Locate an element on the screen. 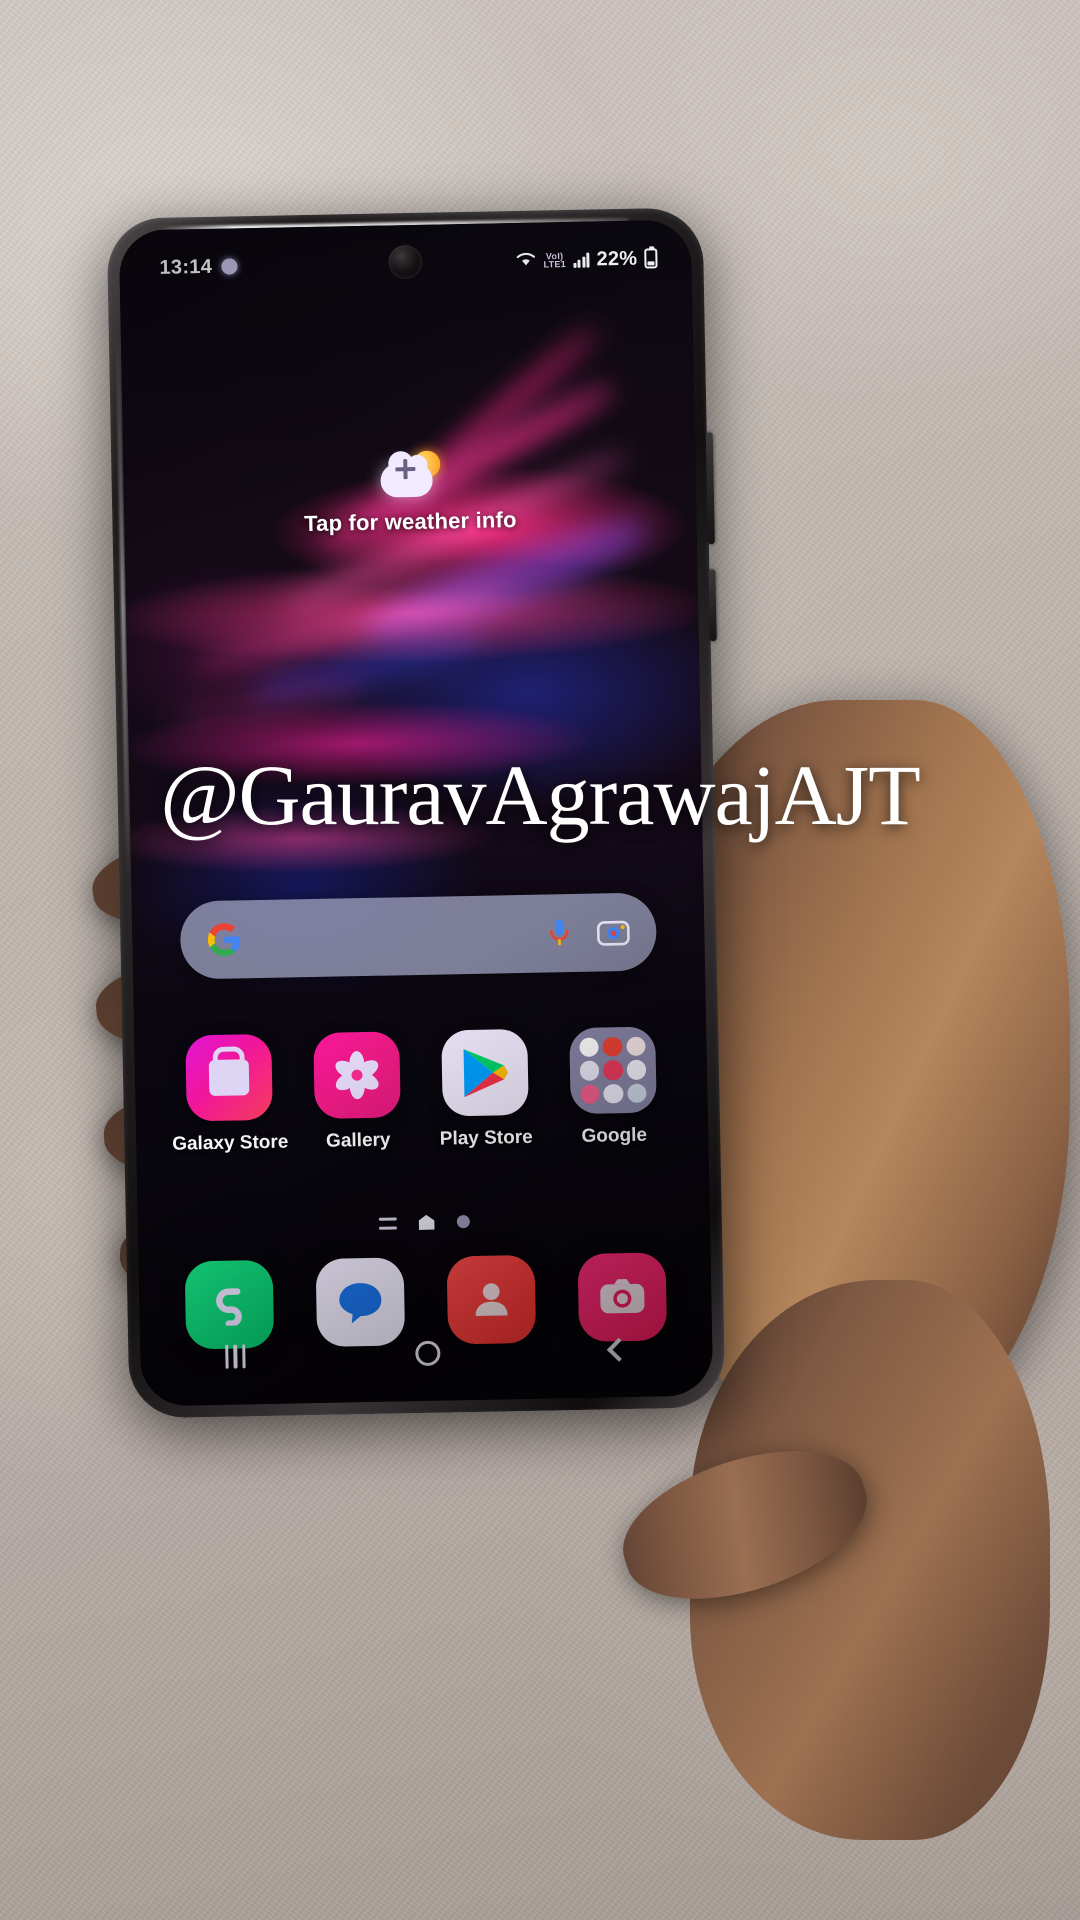 Image resolution: width=1080 pixels, height=1920 pixels. search-input is located at coordinates (394, 937).